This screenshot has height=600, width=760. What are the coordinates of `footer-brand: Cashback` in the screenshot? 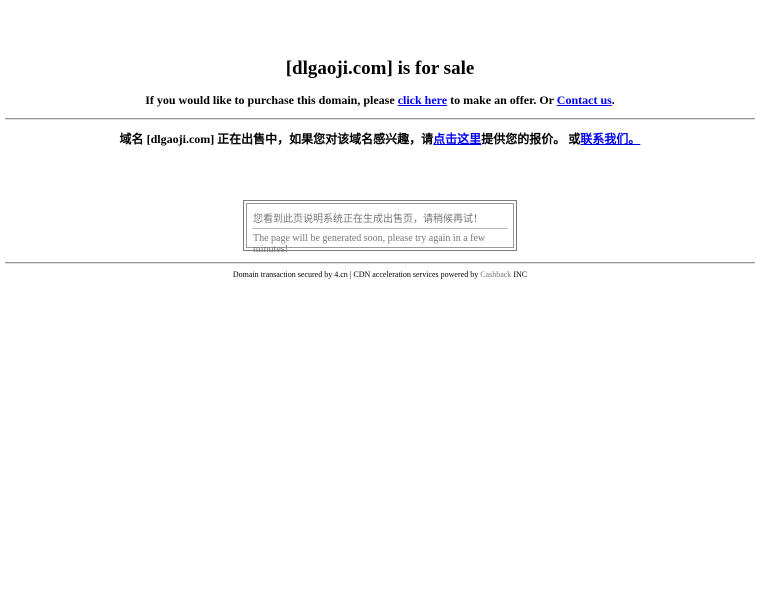 It's located at (496, 274).